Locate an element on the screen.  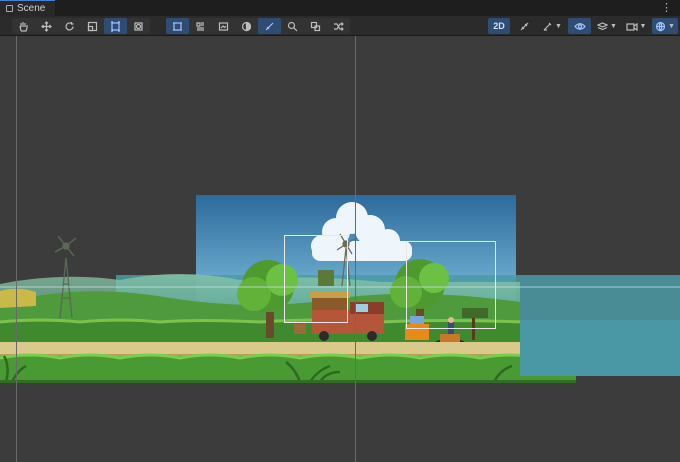
tab-scene-label: Scene is located at coordinates (31, 8).